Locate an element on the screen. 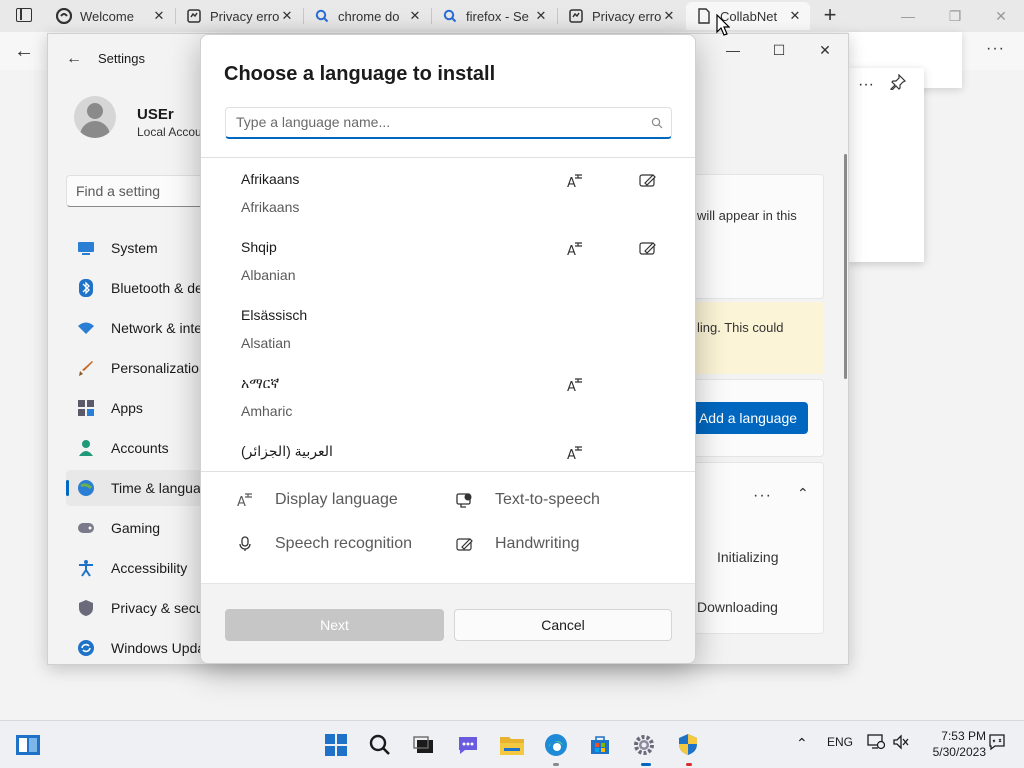 The height and width of the screenshot is (768, 1024). nav-item-time-language: Time & langua is located at coordinates (141, 488).